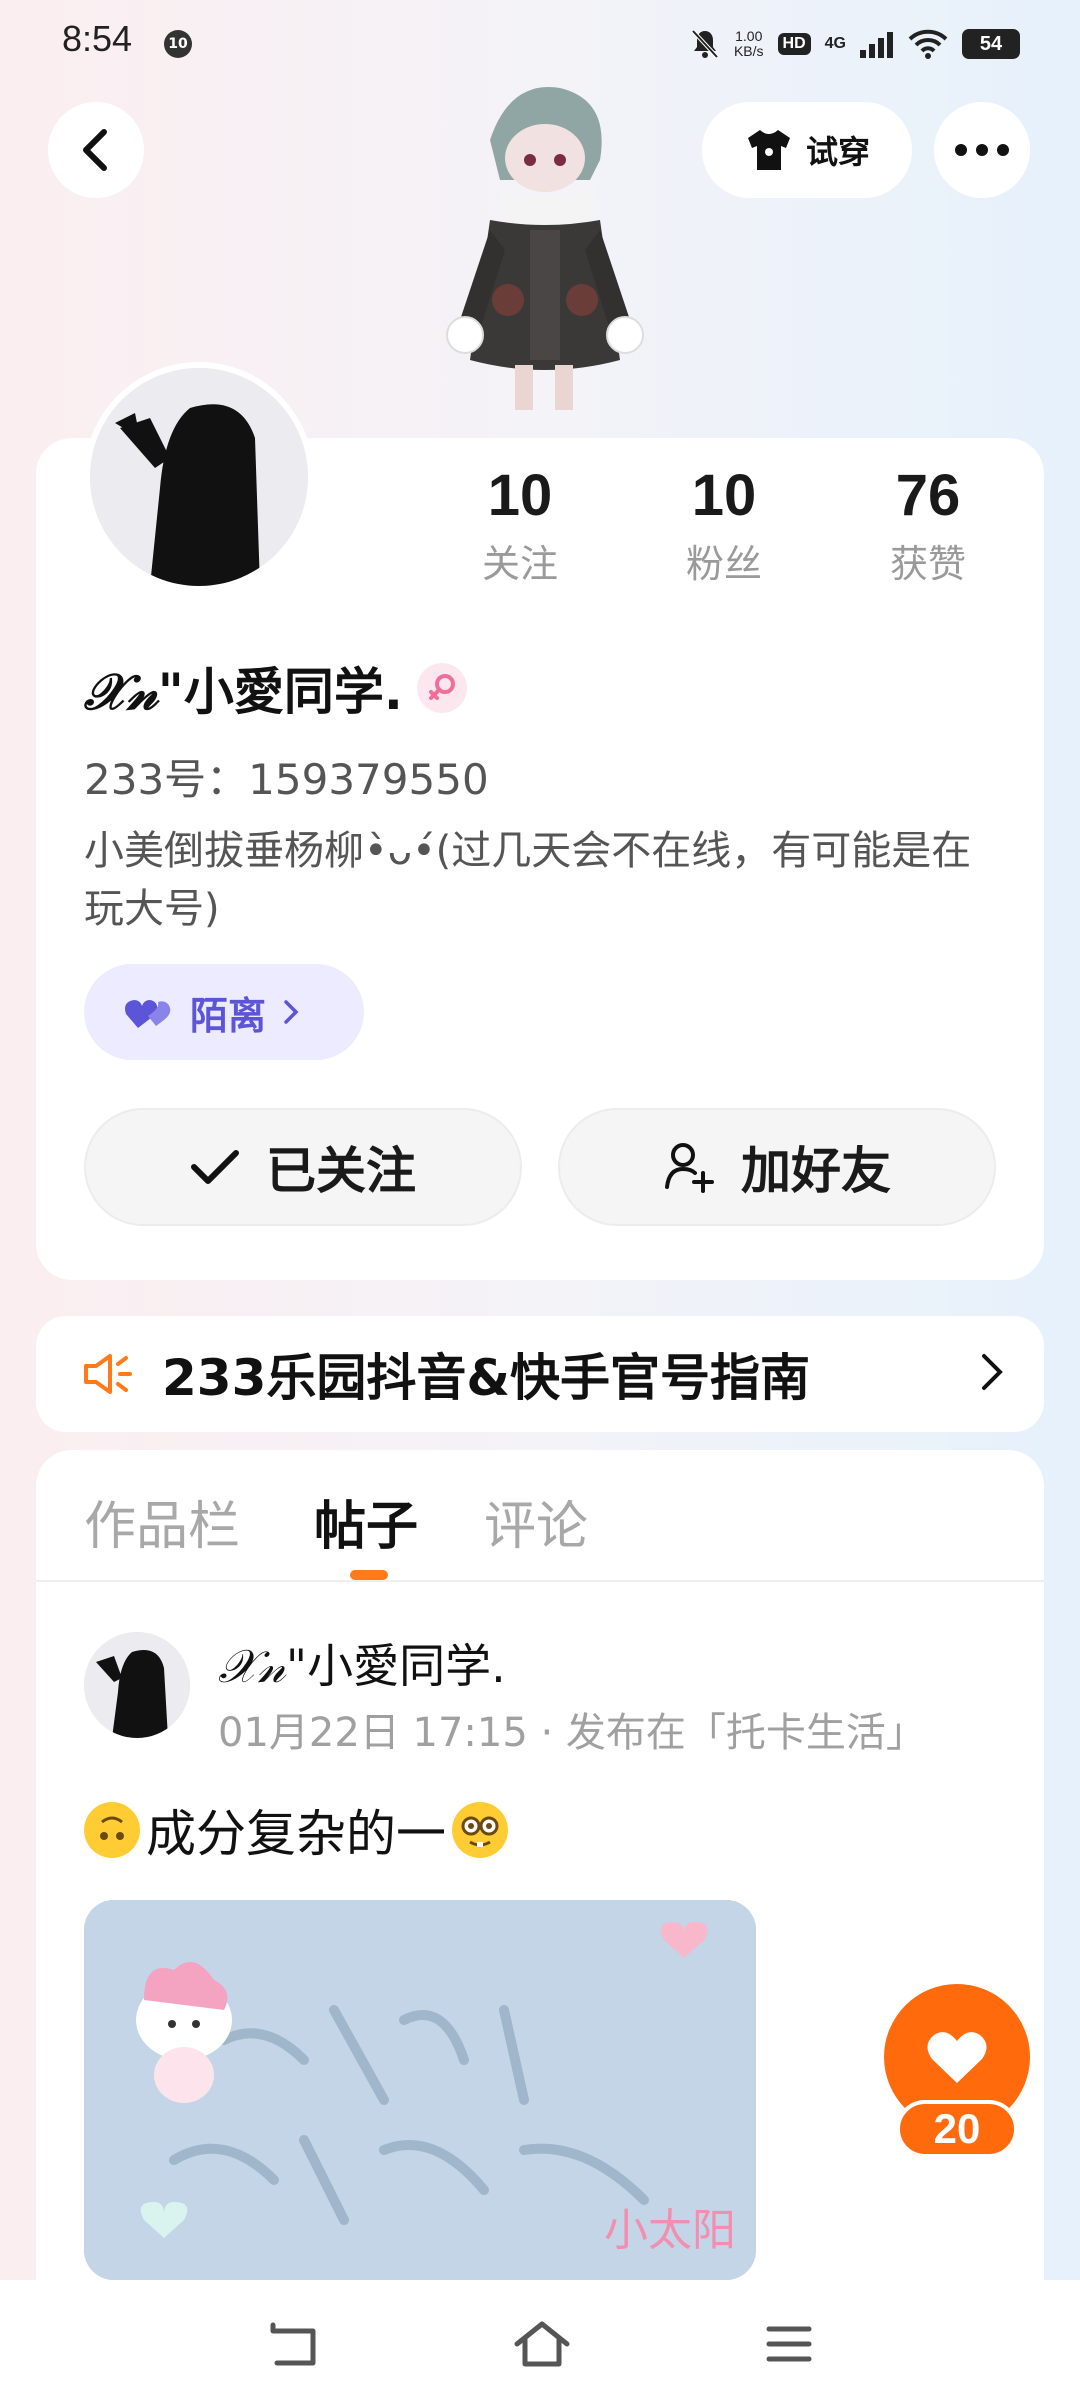  Describe the element at coordinates (927, 564) in the screenshot. I see `stat-likes-label: 获赞` at that location.